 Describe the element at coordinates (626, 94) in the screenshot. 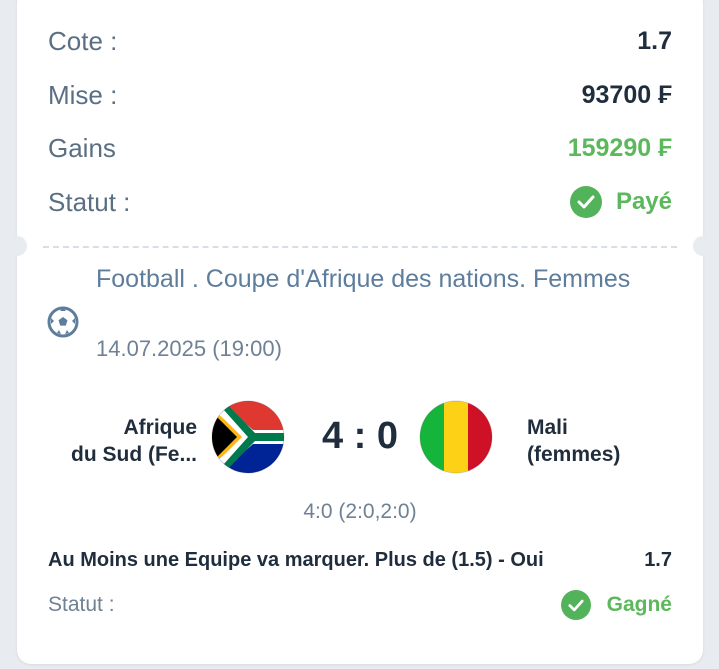

I see `stake-value: 93700 ₣` at that location.